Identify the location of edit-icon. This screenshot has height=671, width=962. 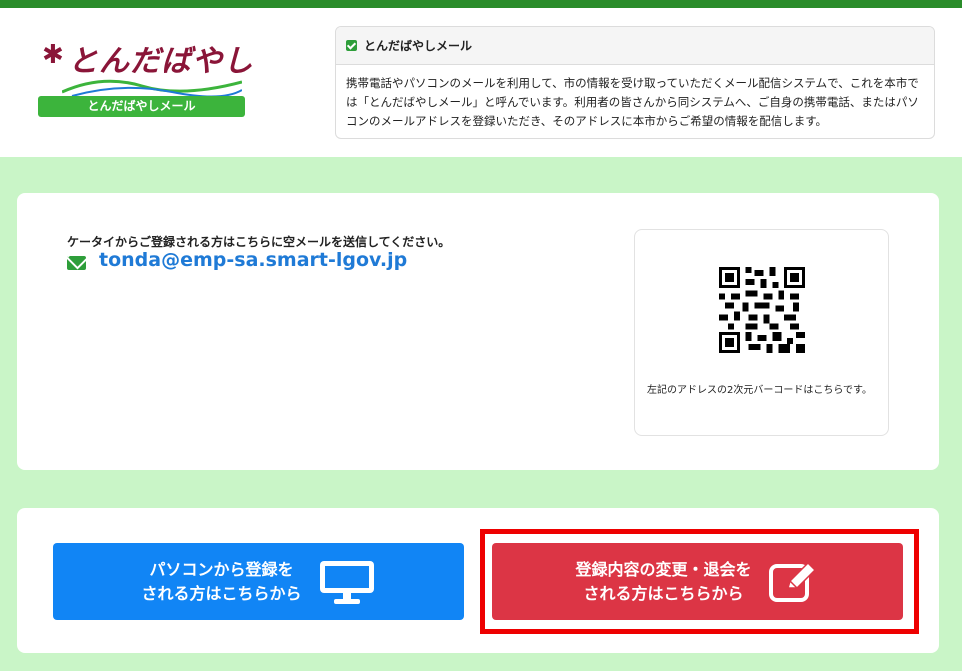
(792, 581).